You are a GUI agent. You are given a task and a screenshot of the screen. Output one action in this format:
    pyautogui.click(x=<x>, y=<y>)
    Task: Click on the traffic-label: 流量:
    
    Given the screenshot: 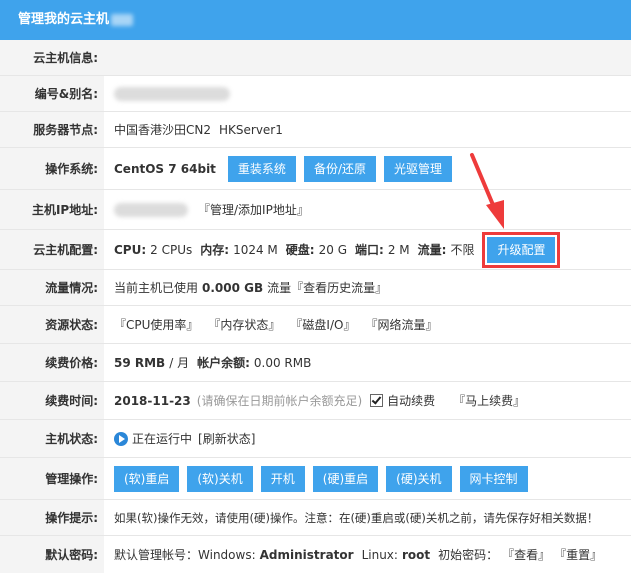 What is the action you would take?
    pyautogui.click(x=432, y=250)
    